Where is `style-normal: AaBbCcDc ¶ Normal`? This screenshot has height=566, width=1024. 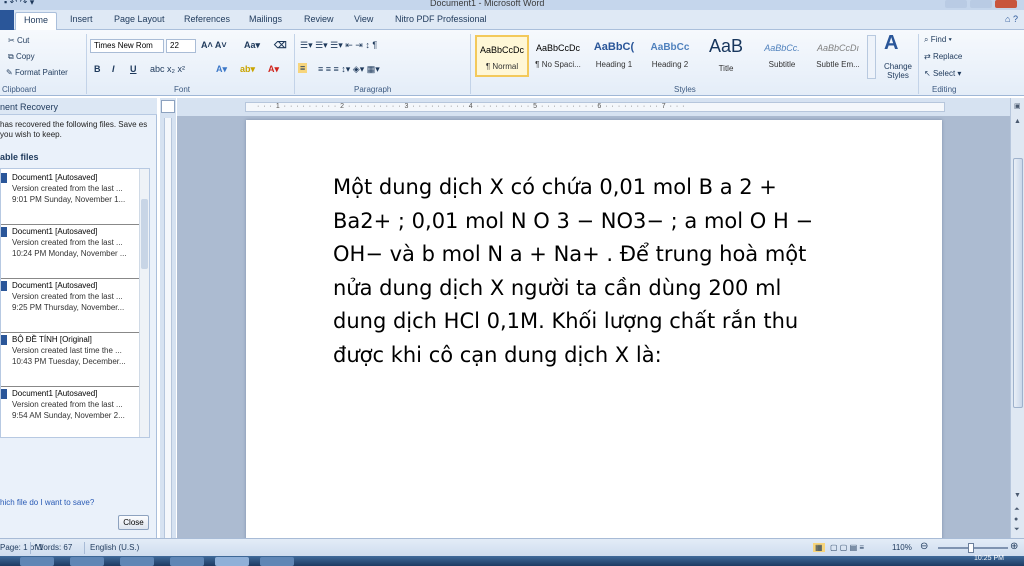
style-normal: AaBbCcDc ¶ Normal is located at coordinates (502, 56).